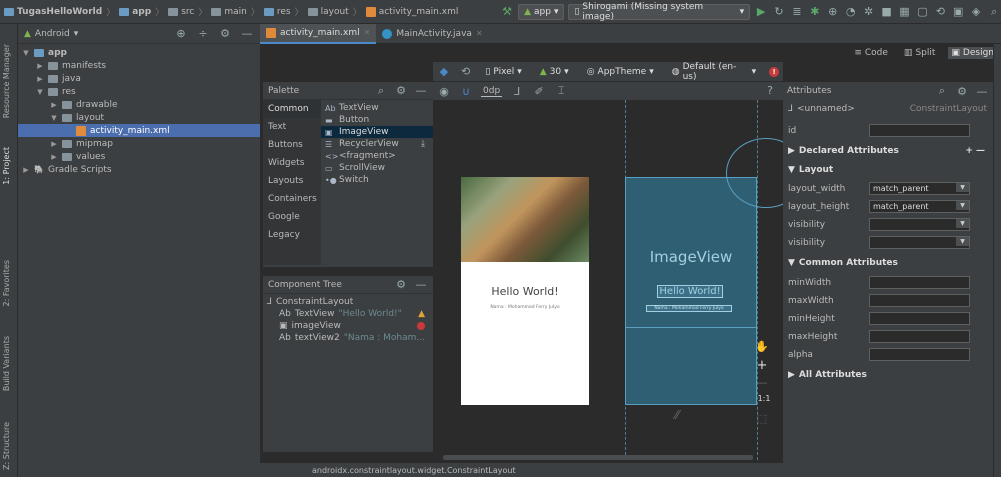  I want to click on sdk-icon: ◈, so click(976, 11).